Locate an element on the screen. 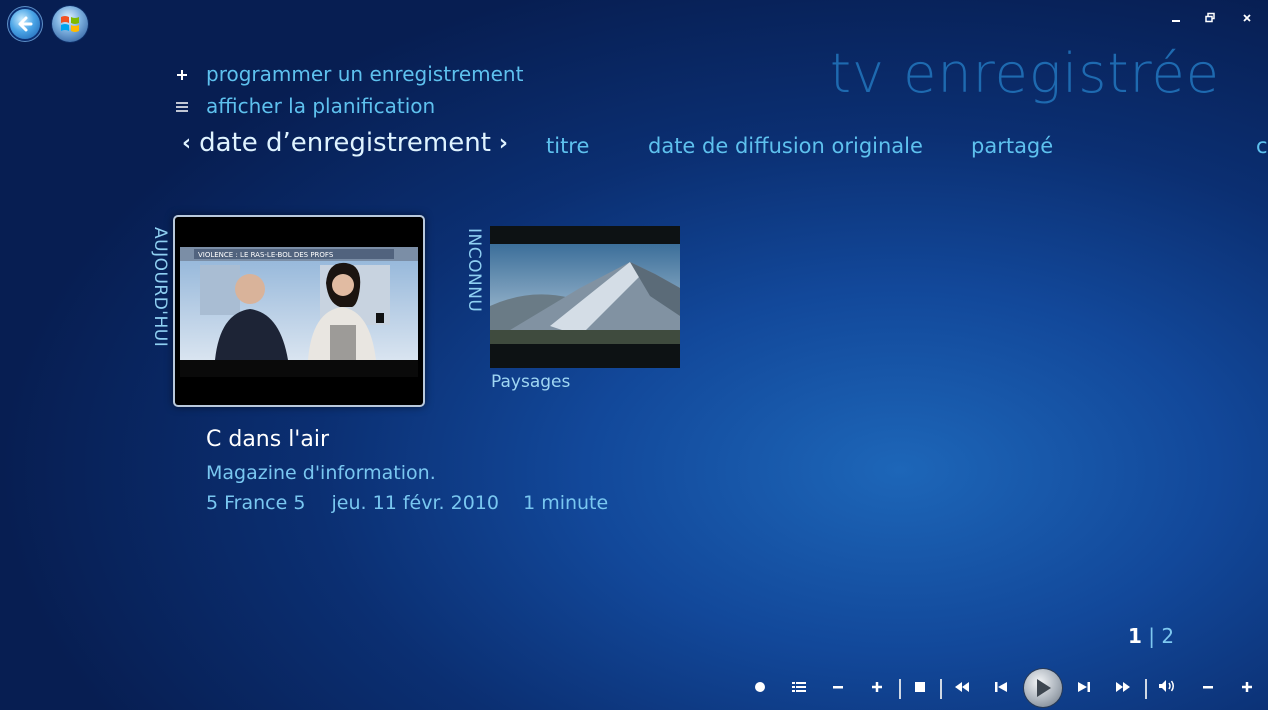 Image resolution: width=1268 pixels, height=710 pixels. minimize-button is located at coordinates (1176, 20).